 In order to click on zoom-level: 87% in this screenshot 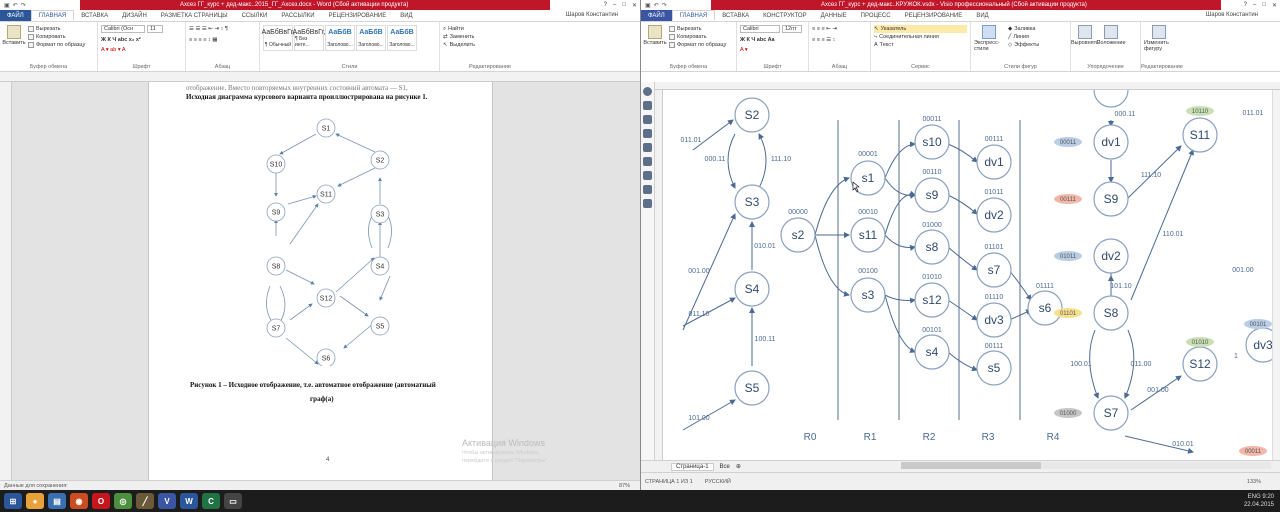, I will do `click(624, 486)`.